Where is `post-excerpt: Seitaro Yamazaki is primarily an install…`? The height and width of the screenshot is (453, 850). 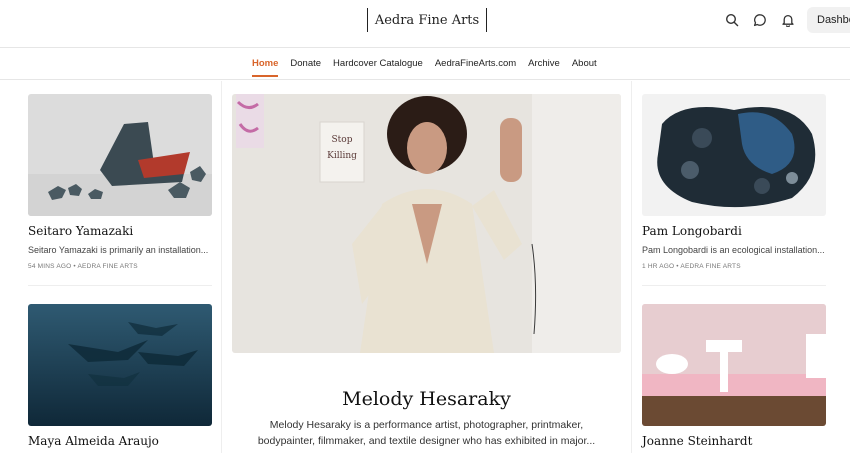 post-excerpt: Seitaro Yamazaki is primarily an install… is located at coordinates (118, 250).